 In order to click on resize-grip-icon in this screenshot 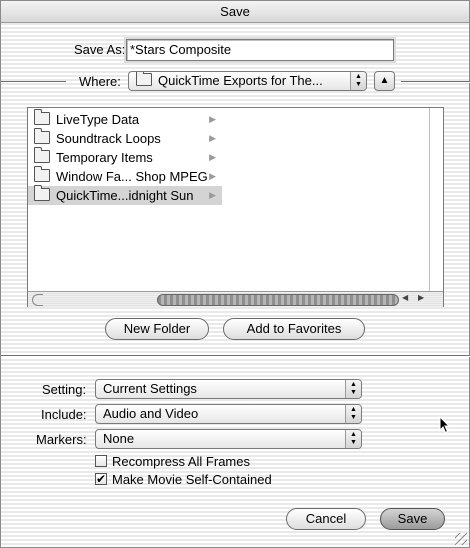, I will do `click(461, 539)`.